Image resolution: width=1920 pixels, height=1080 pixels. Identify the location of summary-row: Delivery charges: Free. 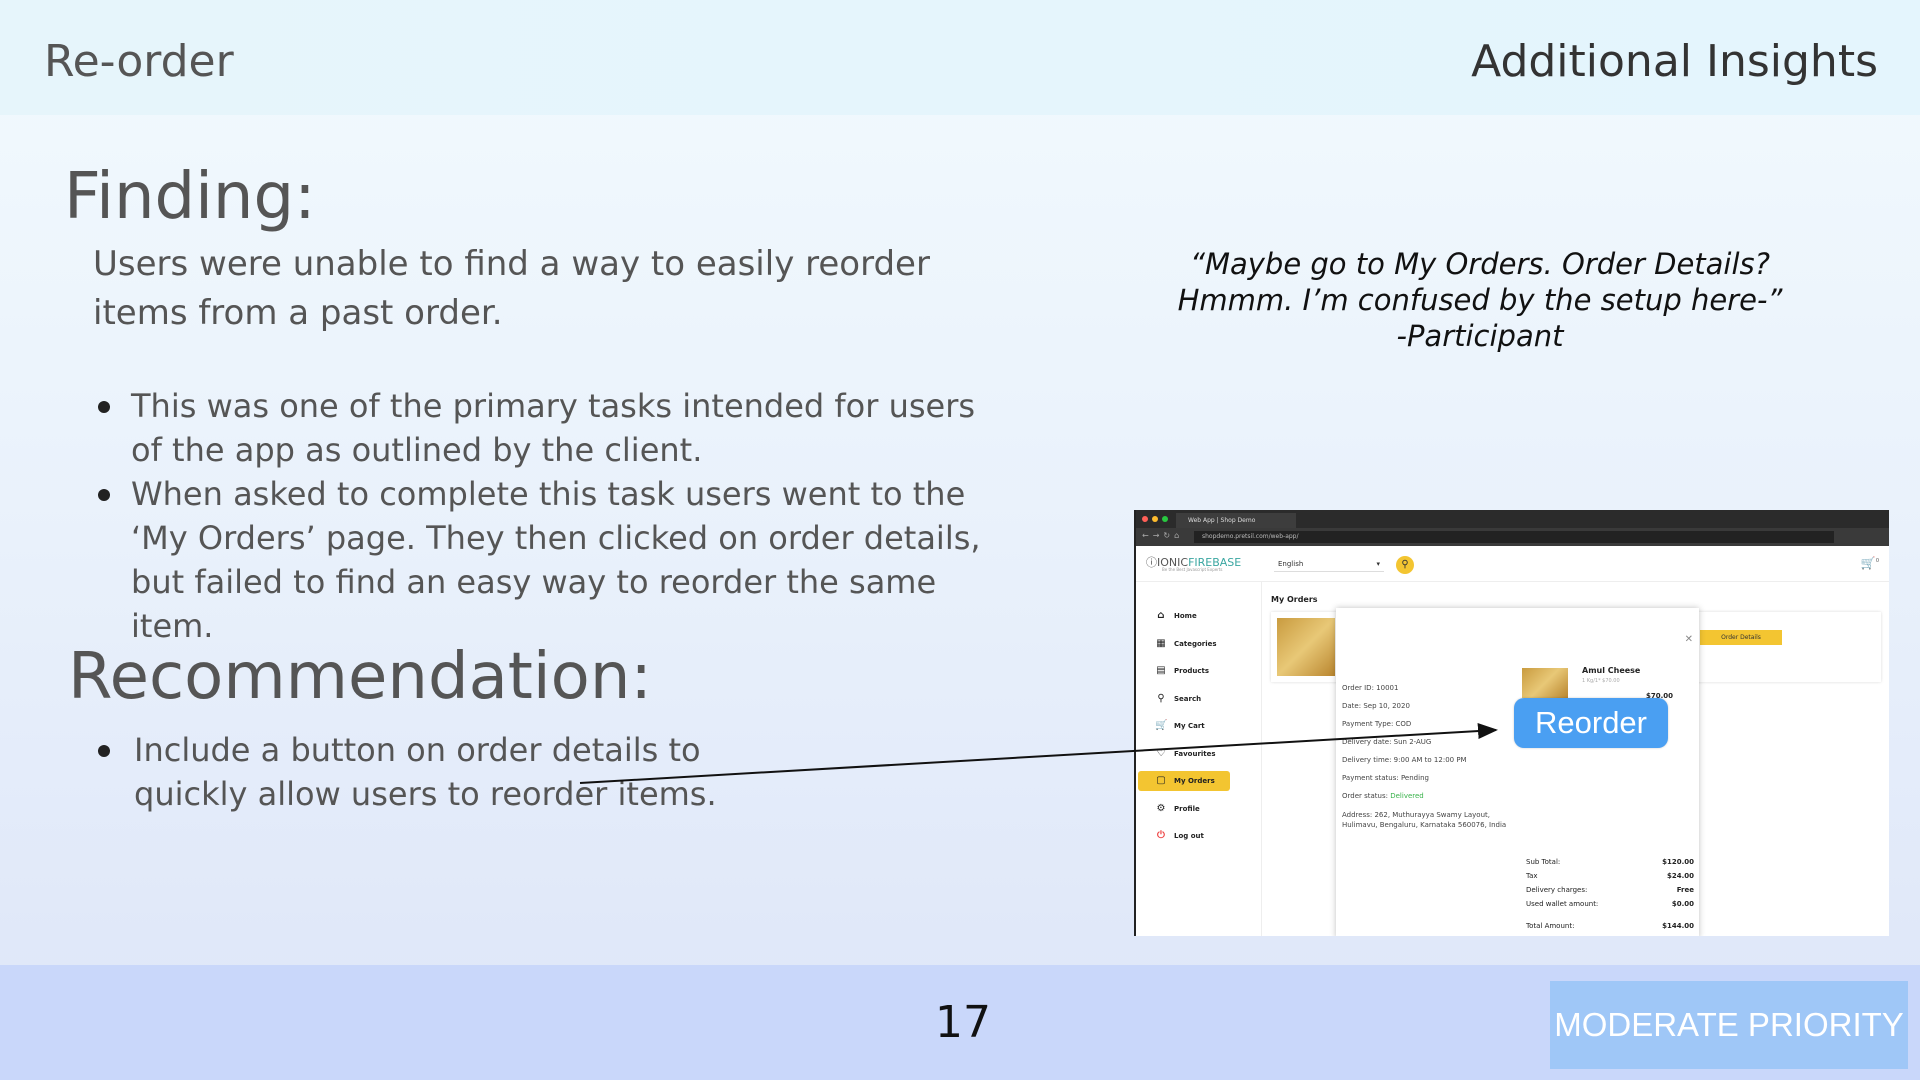
(1610, 890).